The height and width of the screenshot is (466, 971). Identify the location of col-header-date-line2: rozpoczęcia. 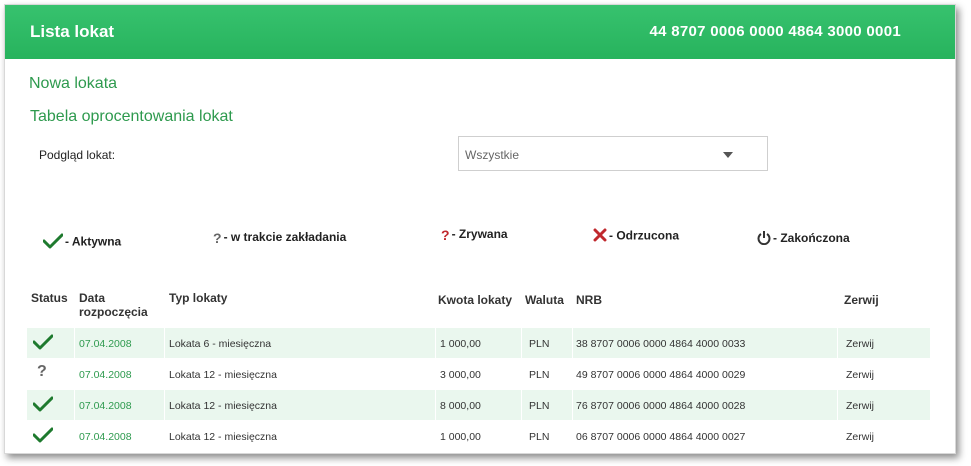
(113, 312).